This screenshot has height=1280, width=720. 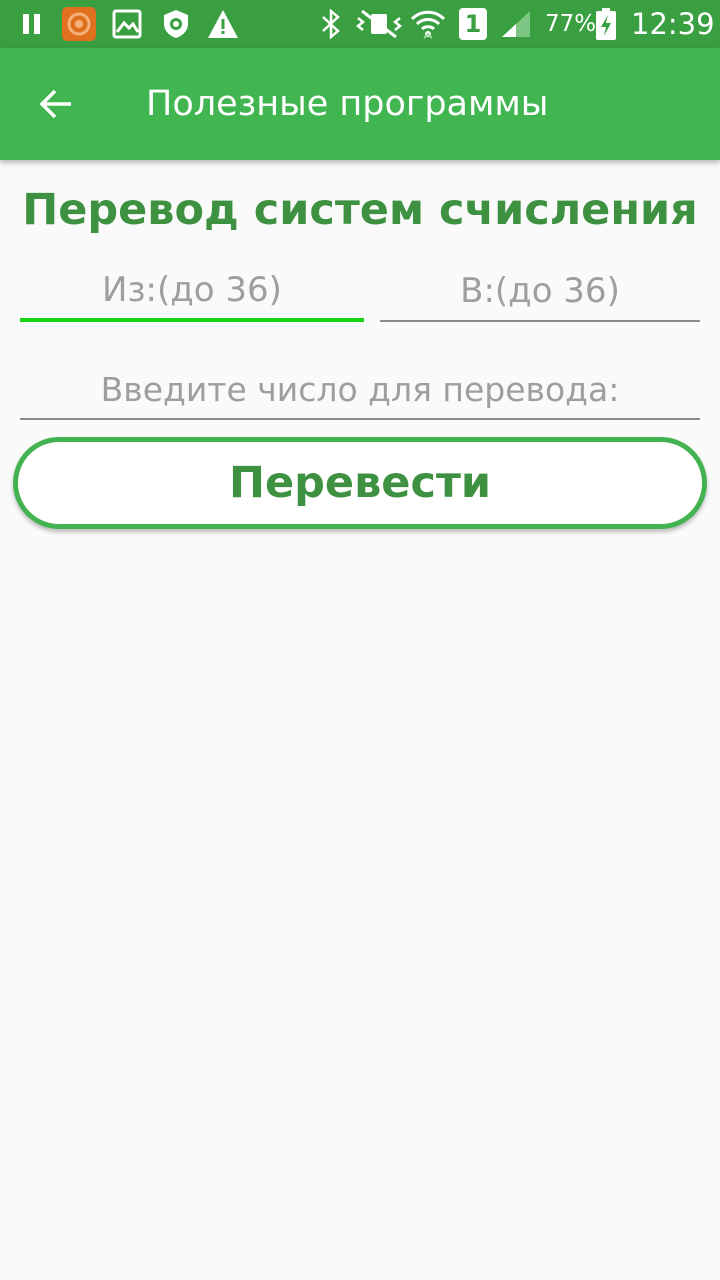 I want to click on app-notification-icon, so click(x=79, y=24).